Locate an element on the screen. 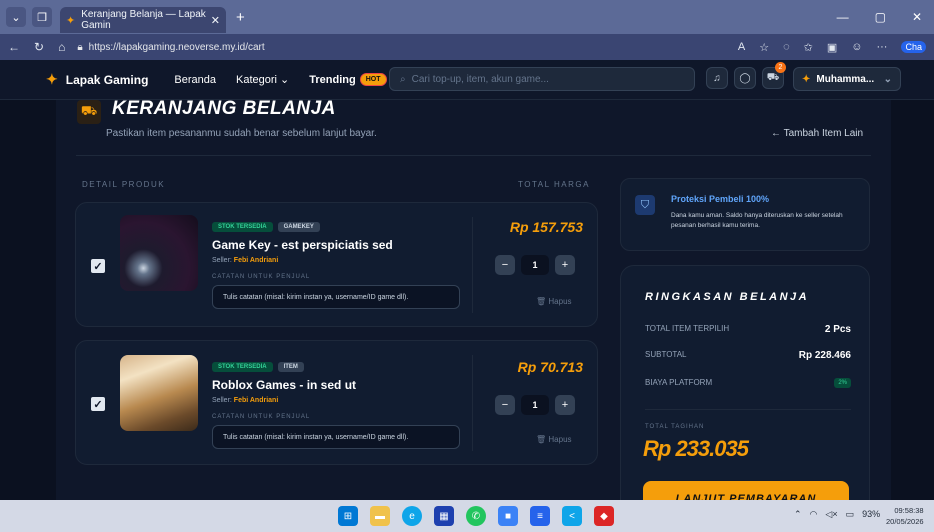  trending-label: Trending is located at coordinates (332, 79).